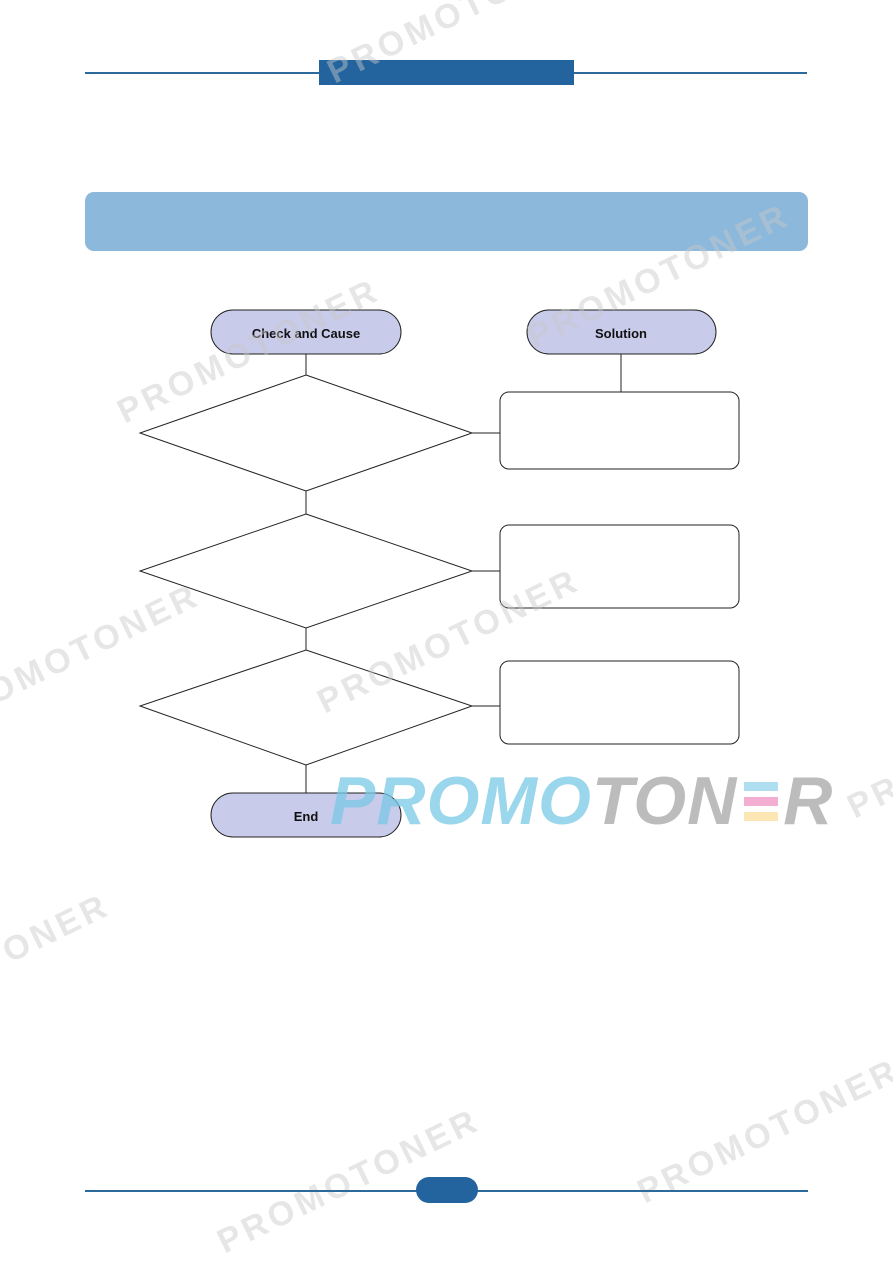 The height and width of the screenshot is (1263, 893). I want to click on solution-label: Solution, so click(621, 333).